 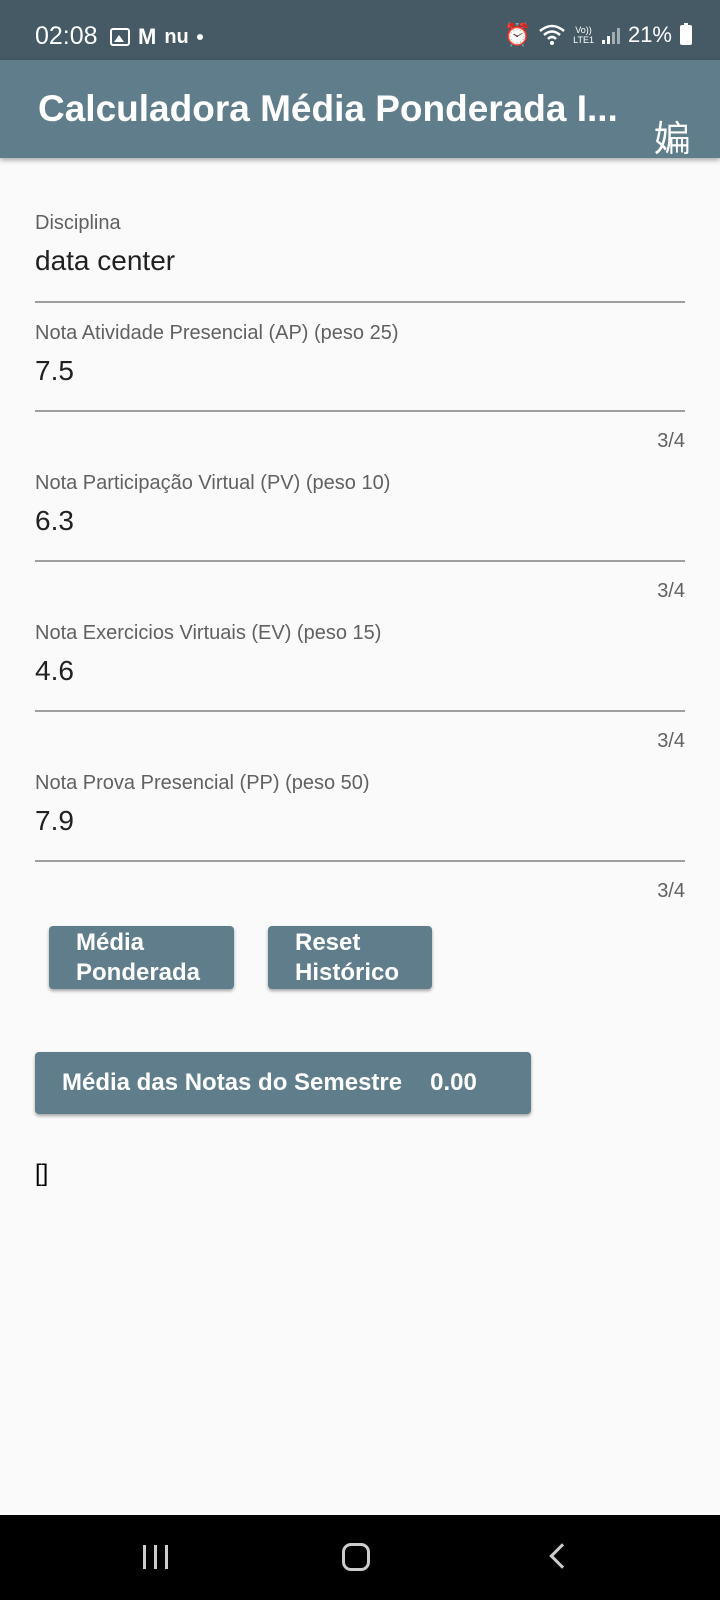 I want to click on pv-value: 6.3, so click(x=360, y=521).